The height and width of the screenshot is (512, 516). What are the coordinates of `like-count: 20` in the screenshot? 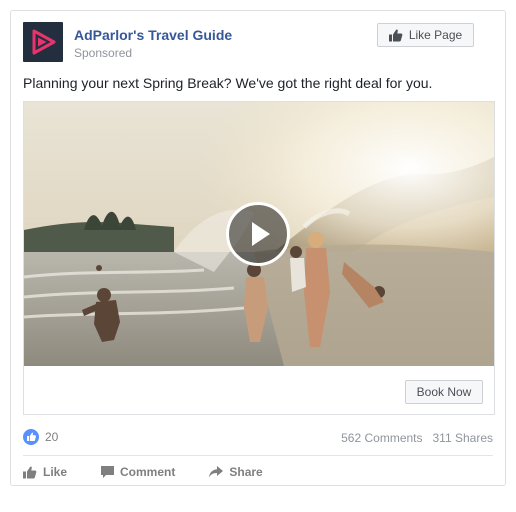 It's located at (52, 437).